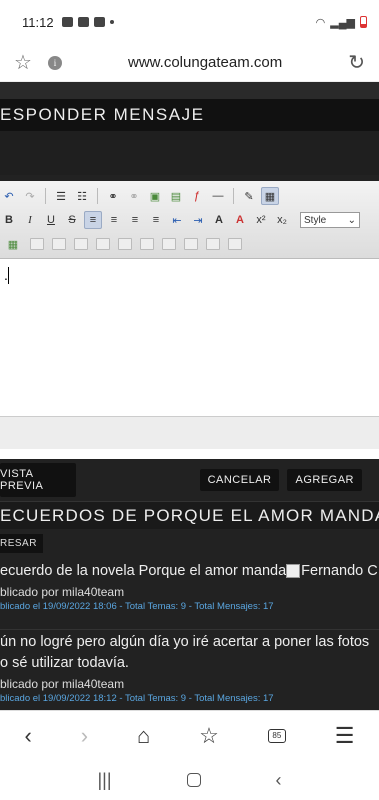 The width and height of the screenshot is (379, 800). Describe the element at coordinates (51, 220) in the screenshot. I see `underline-icon: U` at that location.